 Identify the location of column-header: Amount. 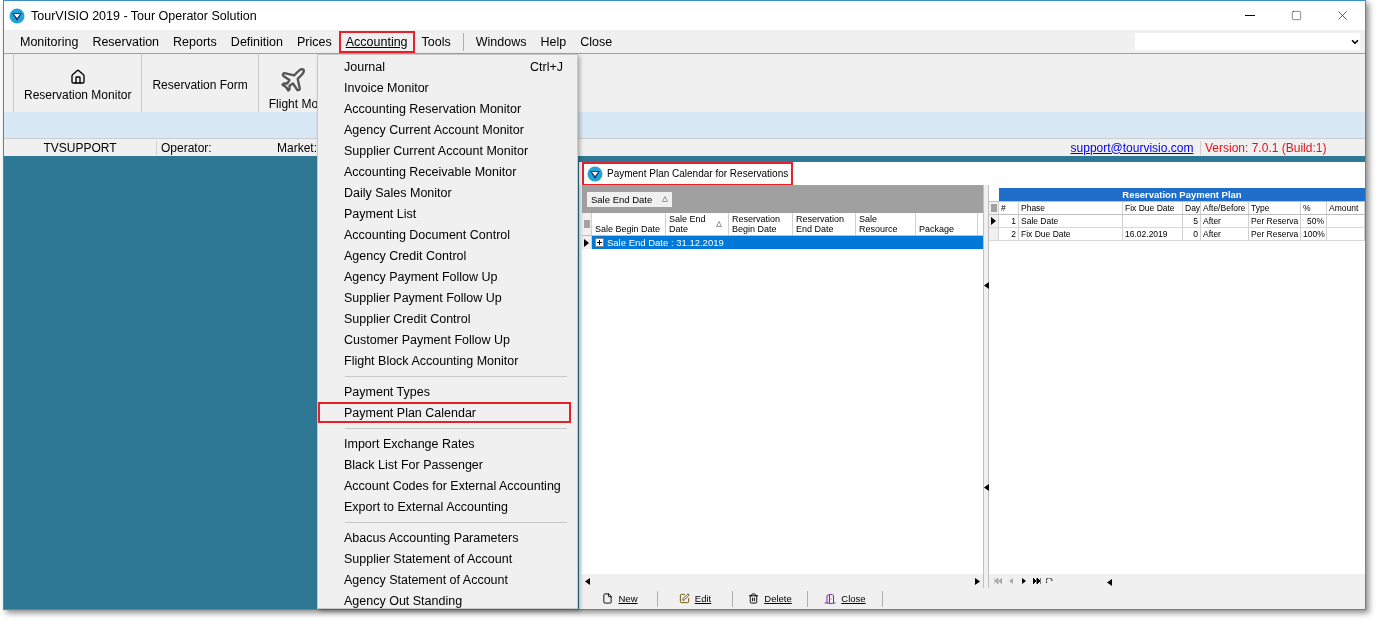
(1344, 208).